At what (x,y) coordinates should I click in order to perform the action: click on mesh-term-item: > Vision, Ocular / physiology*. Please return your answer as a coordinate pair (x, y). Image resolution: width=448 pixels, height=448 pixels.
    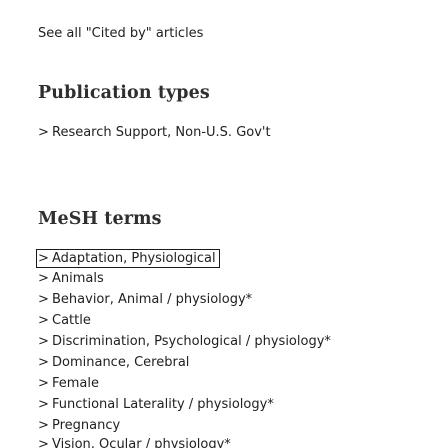
    Looking at the image, I should click on (134, 442).